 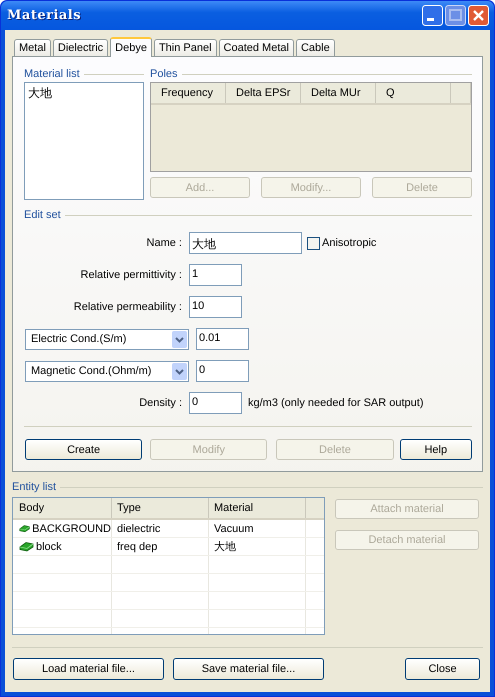 I want to click on table-cell: dielectric, so click(x=160, y=528).